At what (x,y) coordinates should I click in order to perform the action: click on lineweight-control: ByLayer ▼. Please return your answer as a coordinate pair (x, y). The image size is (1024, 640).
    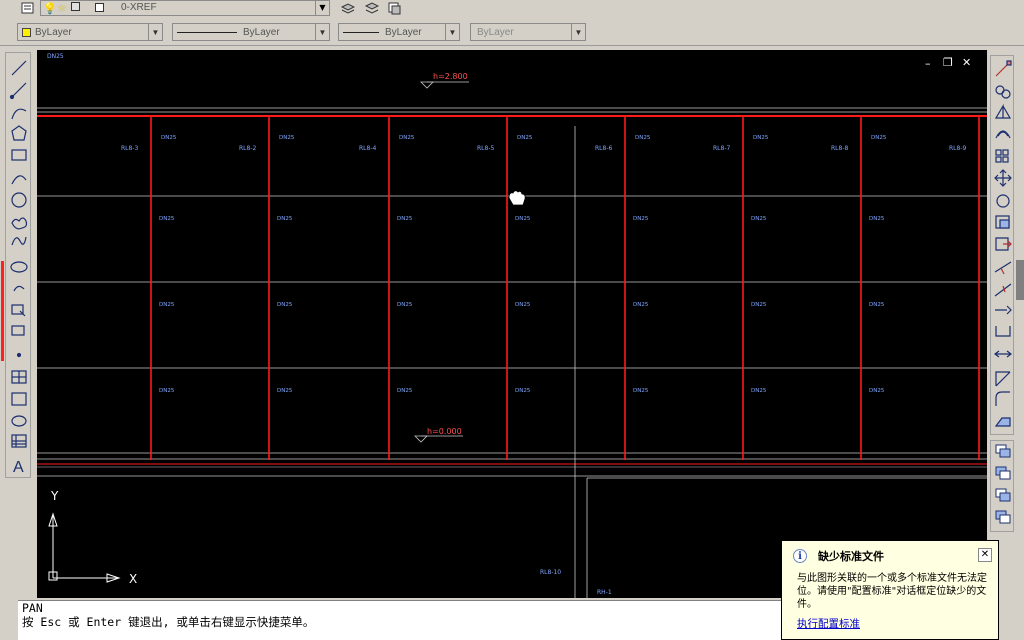
    Looking at the image, I should click on (399, 32).